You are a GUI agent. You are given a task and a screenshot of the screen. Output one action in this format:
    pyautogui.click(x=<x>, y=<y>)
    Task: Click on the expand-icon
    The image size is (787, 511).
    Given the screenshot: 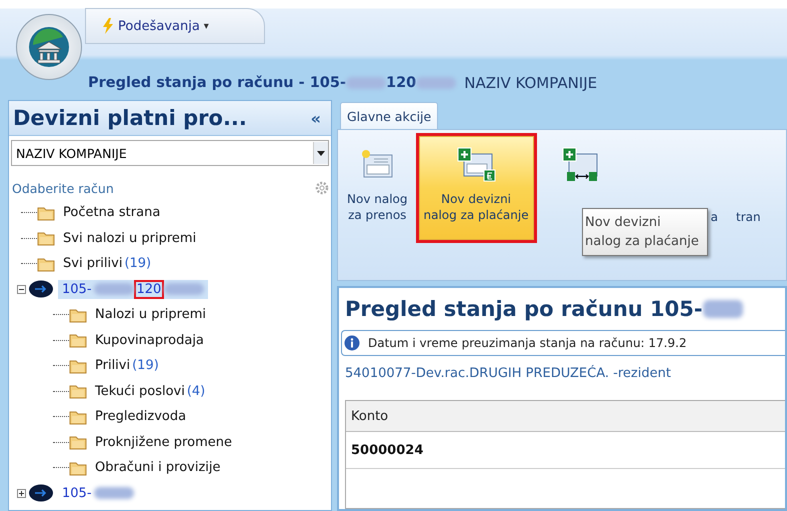 What is the action you would take?
    pyautogui.click(x=21, y=493)
    